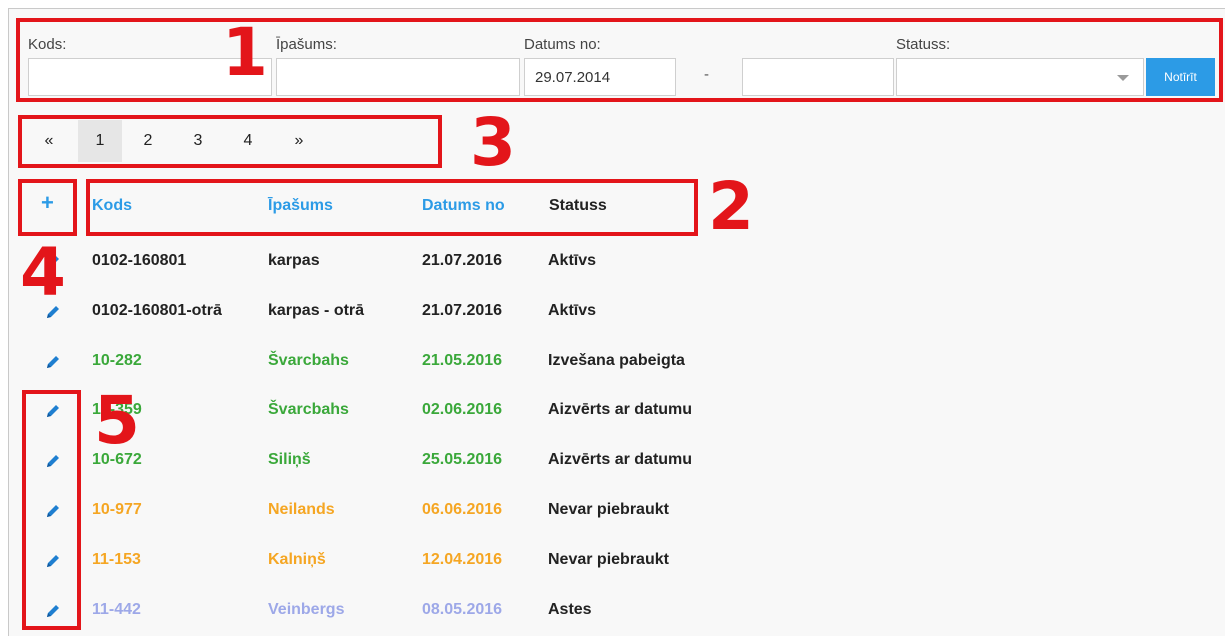 The height and width of the screenshot is (636, 1225). I want to click on cell-ipasums: Kalniņš, so click(297, 559).